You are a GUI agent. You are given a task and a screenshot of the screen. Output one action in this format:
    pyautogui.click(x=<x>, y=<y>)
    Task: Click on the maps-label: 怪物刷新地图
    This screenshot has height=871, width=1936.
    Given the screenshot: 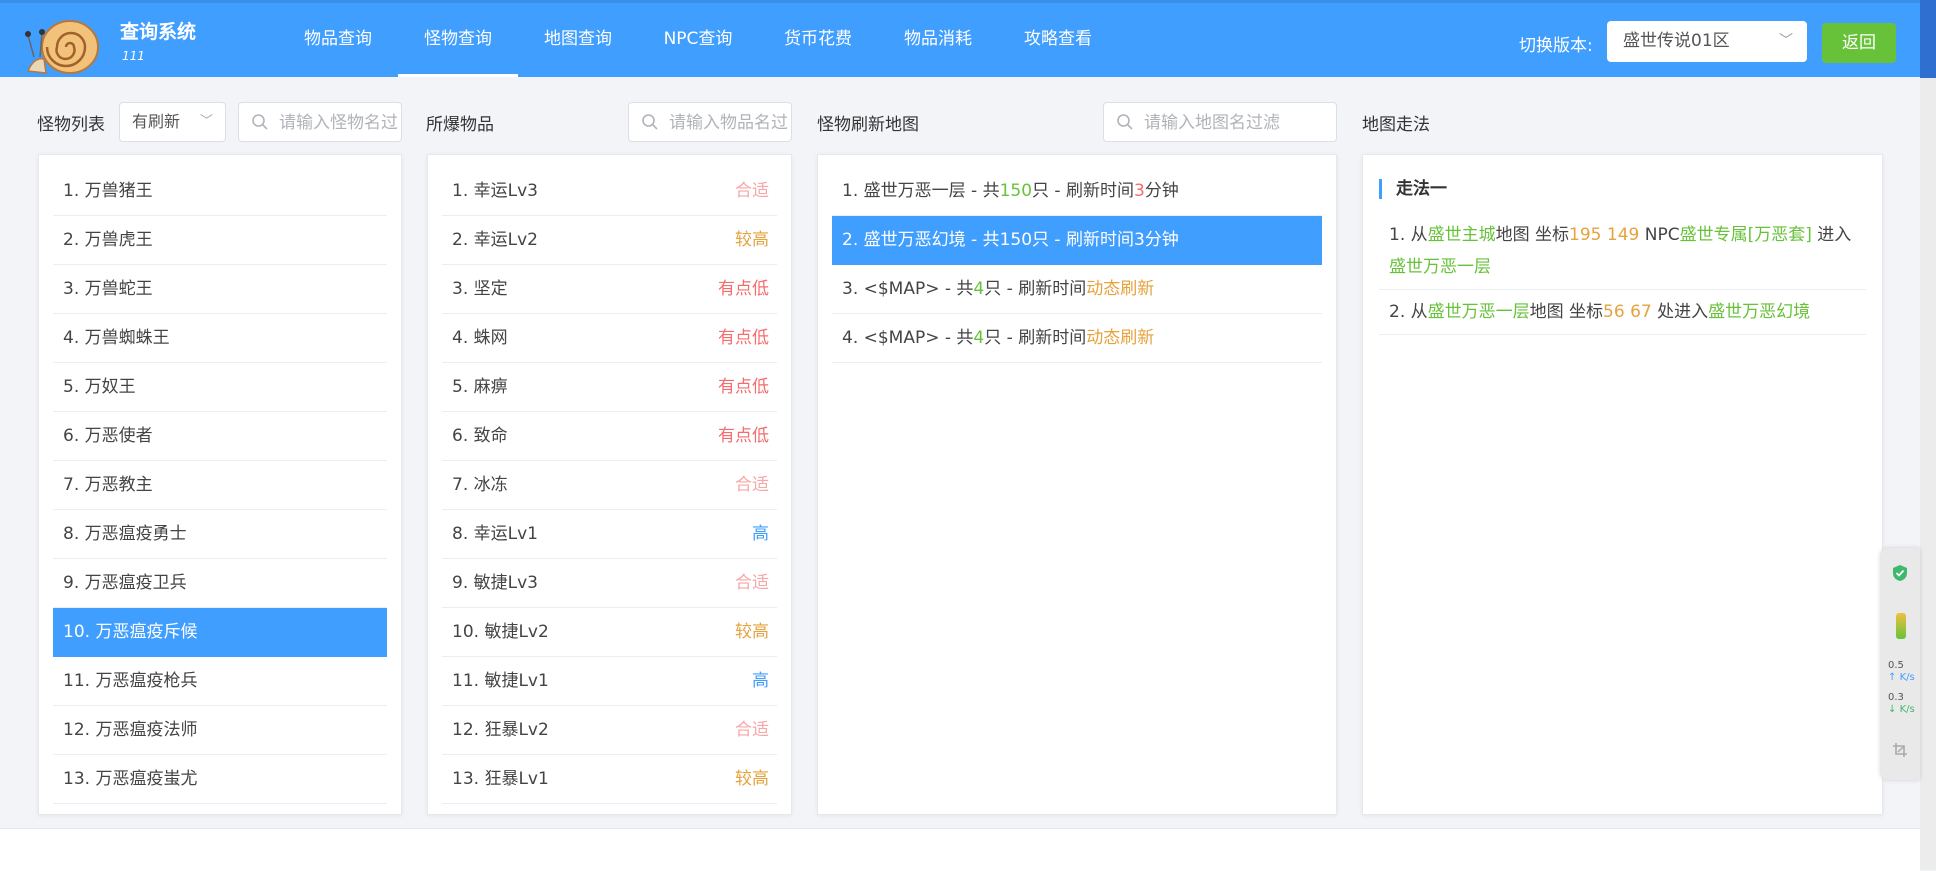 What is the action you would take?
    pyautogui.click(x=868, y=125)
    